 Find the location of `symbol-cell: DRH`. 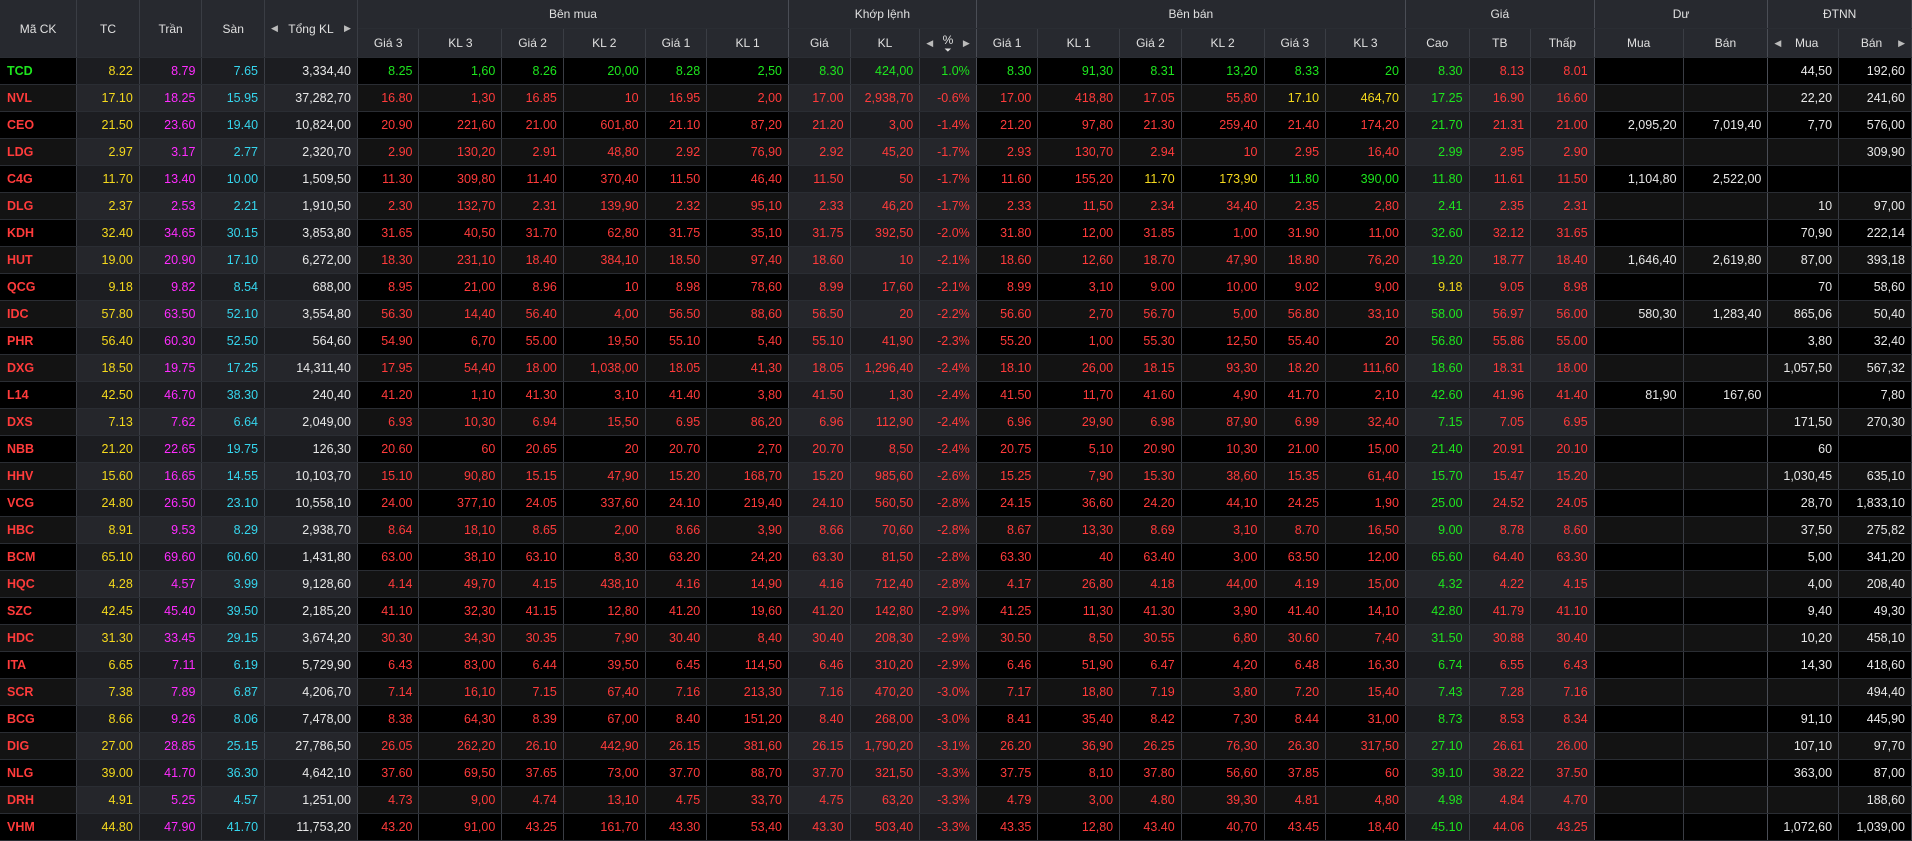

symbol-cell: DRH is located at coordinates (39, 800).